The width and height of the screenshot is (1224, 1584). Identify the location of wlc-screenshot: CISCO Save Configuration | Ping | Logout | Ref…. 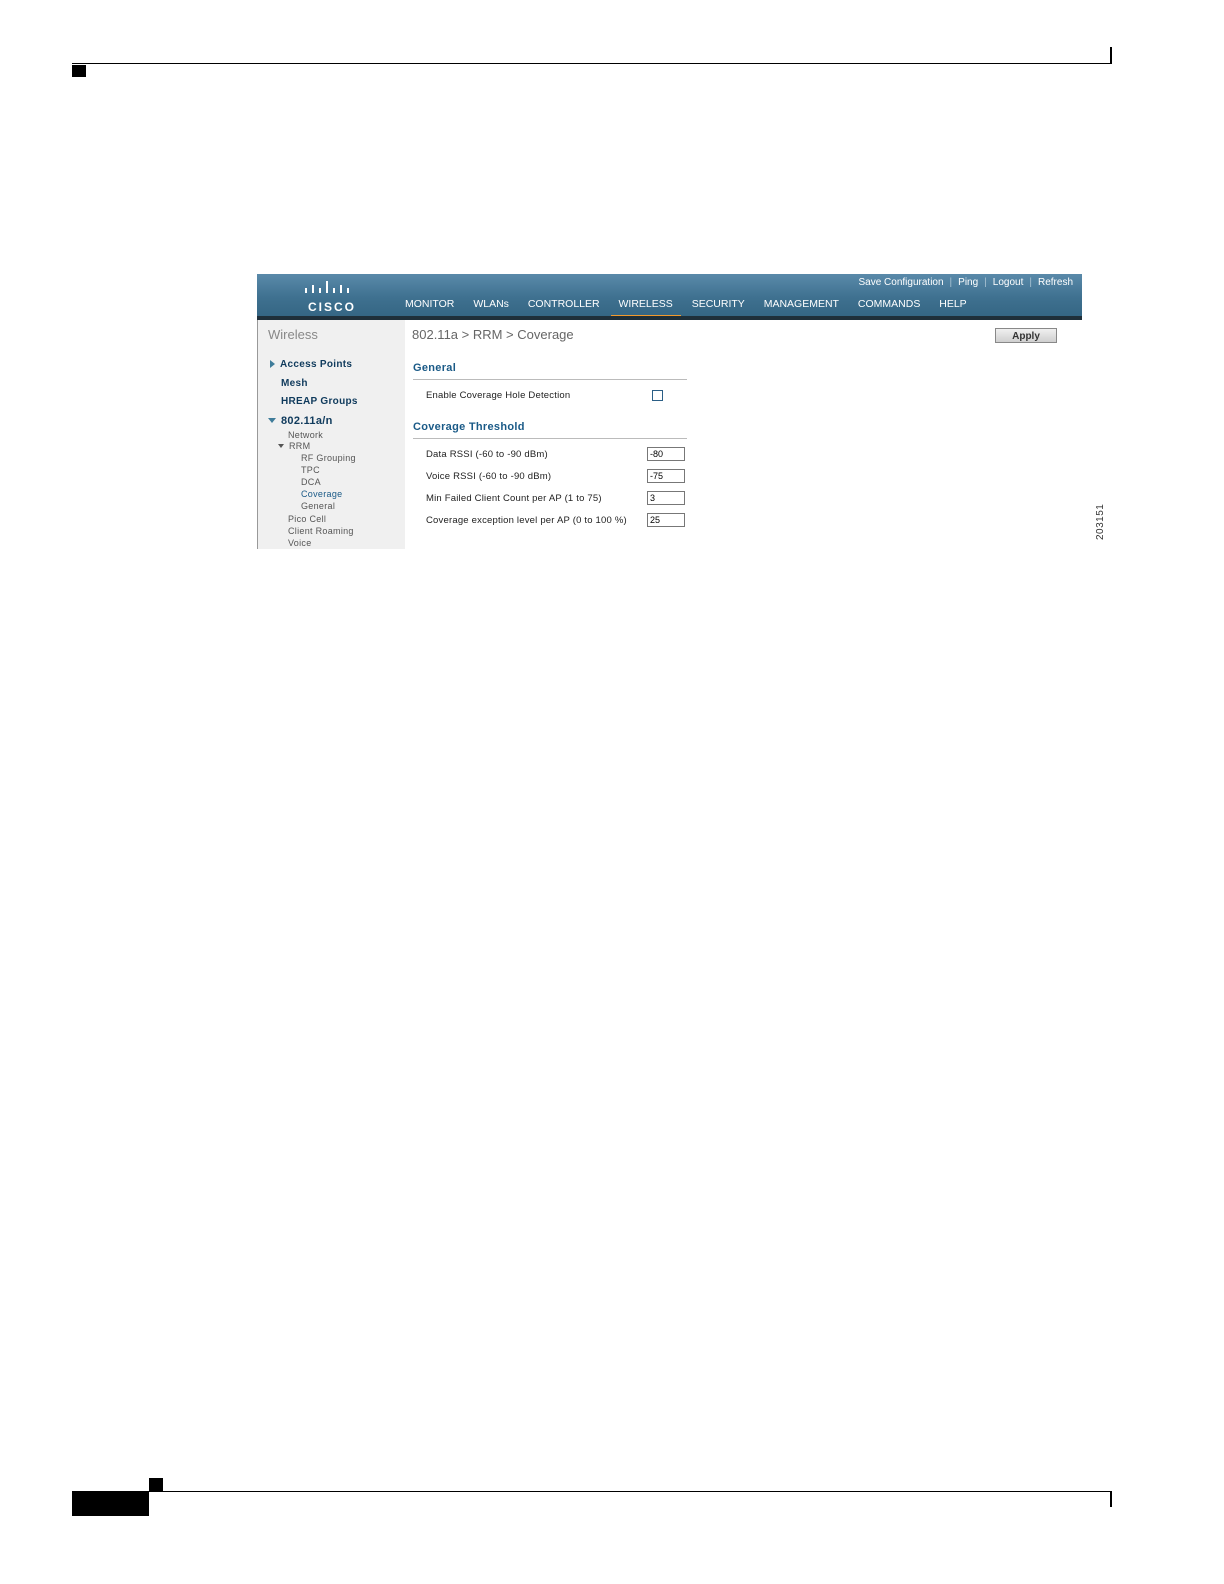
(669, 411).